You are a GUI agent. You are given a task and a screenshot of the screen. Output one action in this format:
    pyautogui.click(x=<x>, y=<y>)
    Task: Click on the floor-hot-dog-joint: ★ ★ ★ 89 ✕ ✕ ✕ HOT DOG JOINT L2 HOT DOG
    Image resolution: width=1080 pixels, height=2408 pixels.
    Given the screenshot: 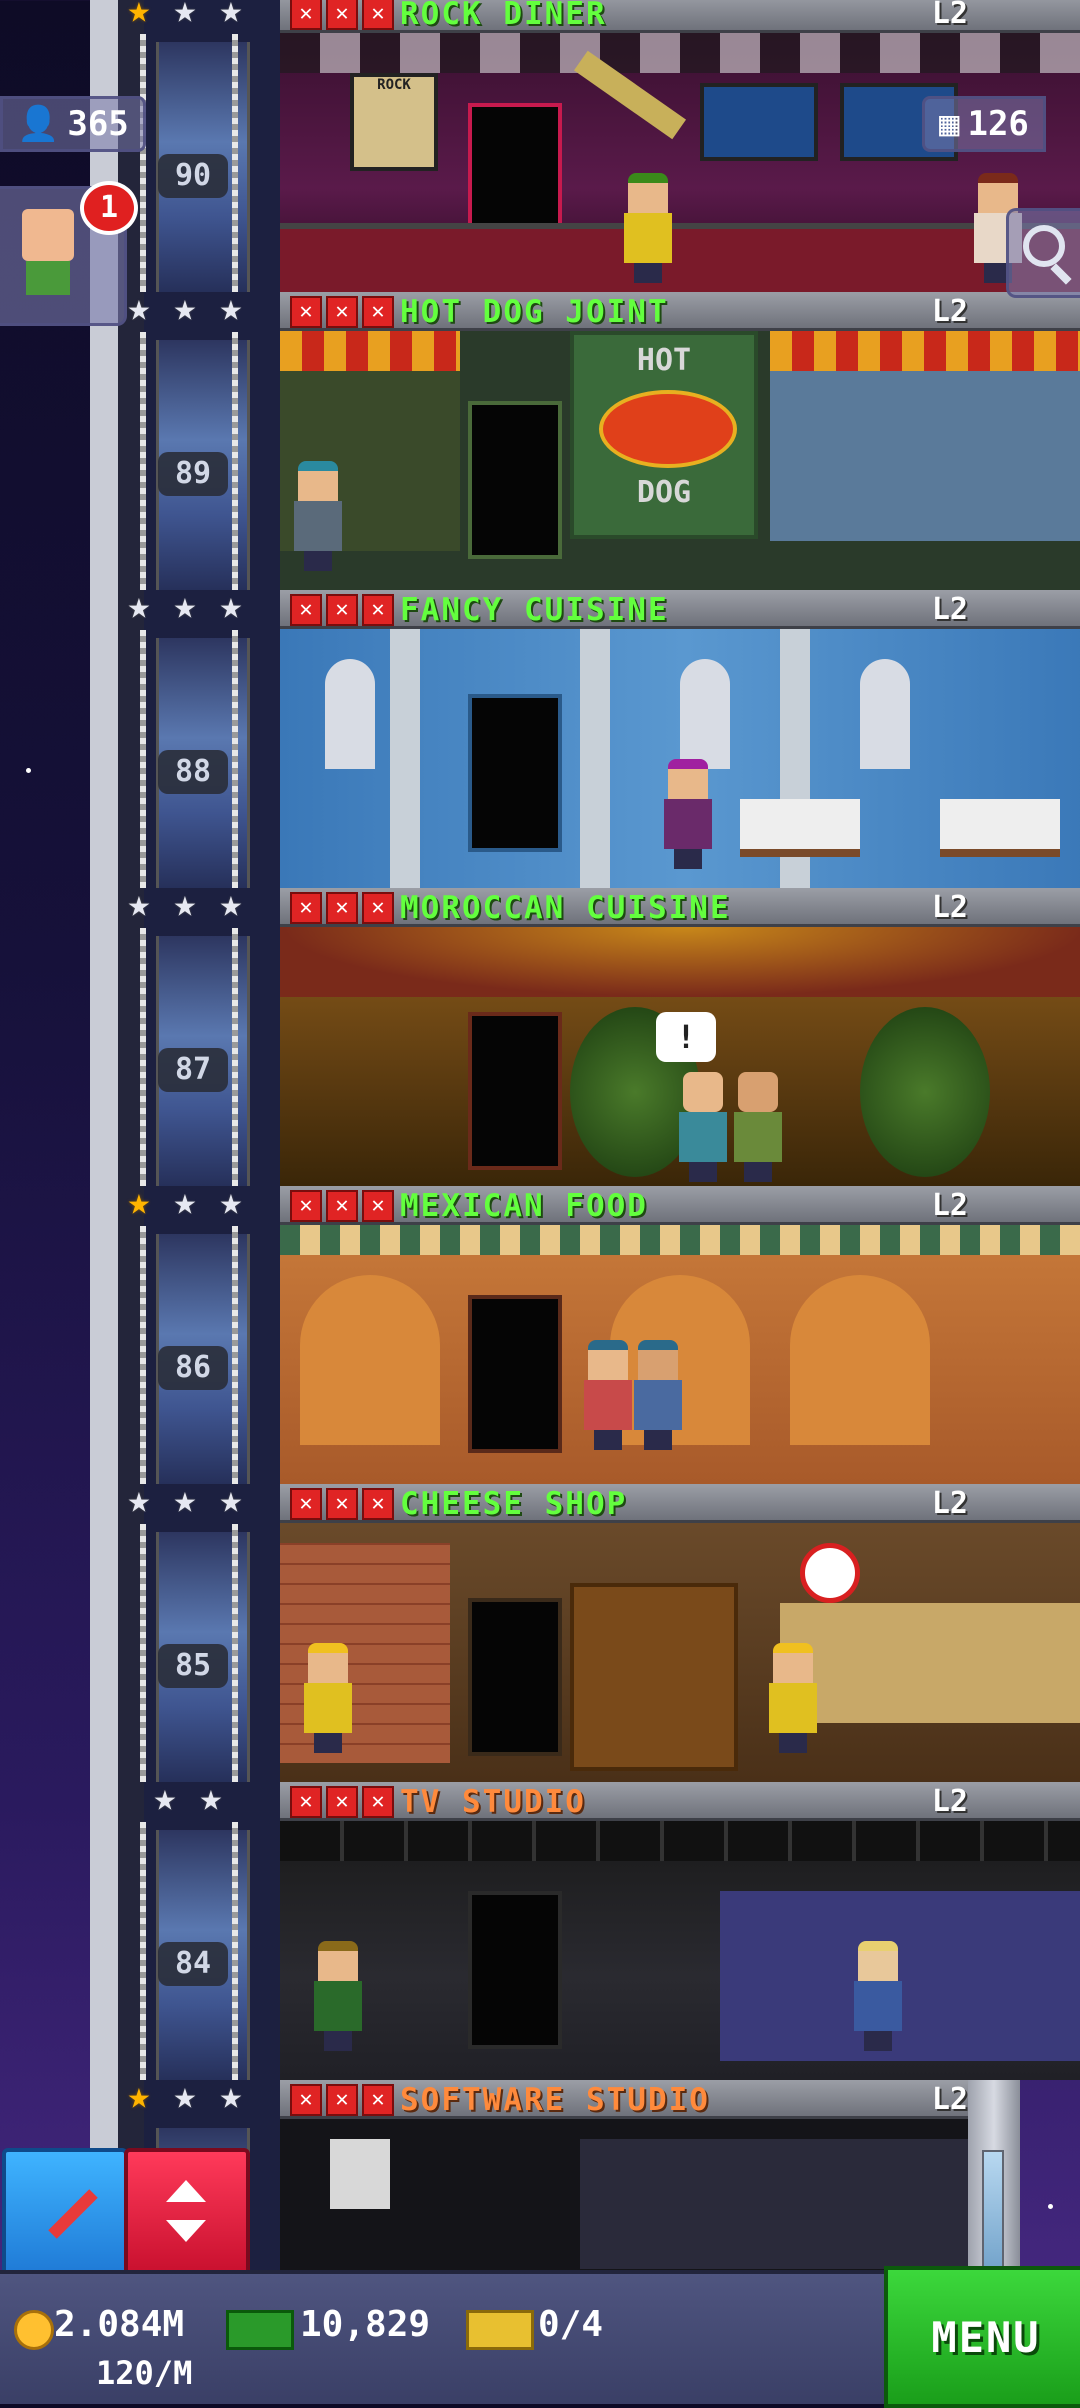 What is the action you would take?
    pyautogui.click(x=600, y=439)
    